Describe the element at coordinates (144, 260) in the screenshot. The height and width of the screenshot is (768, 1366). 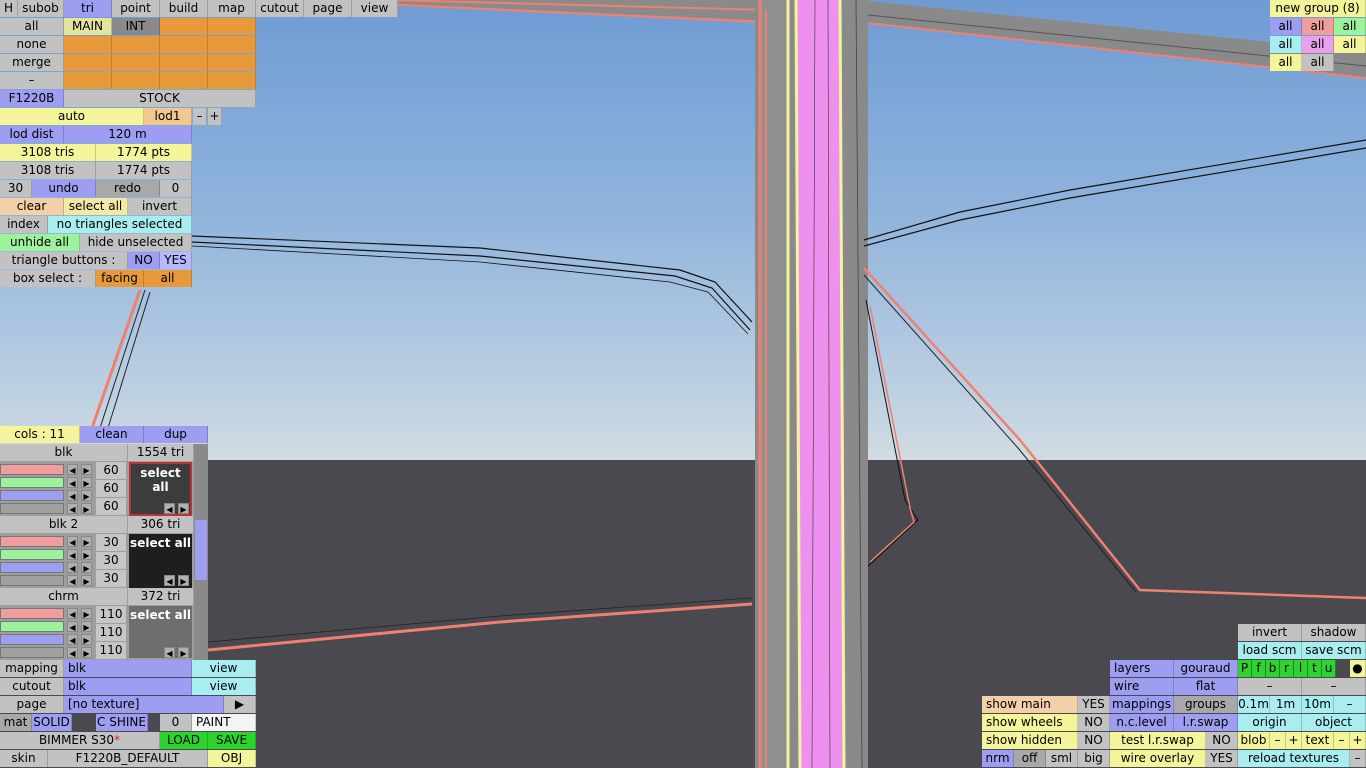
I see `triangle-buttons-no: NO` at that location.